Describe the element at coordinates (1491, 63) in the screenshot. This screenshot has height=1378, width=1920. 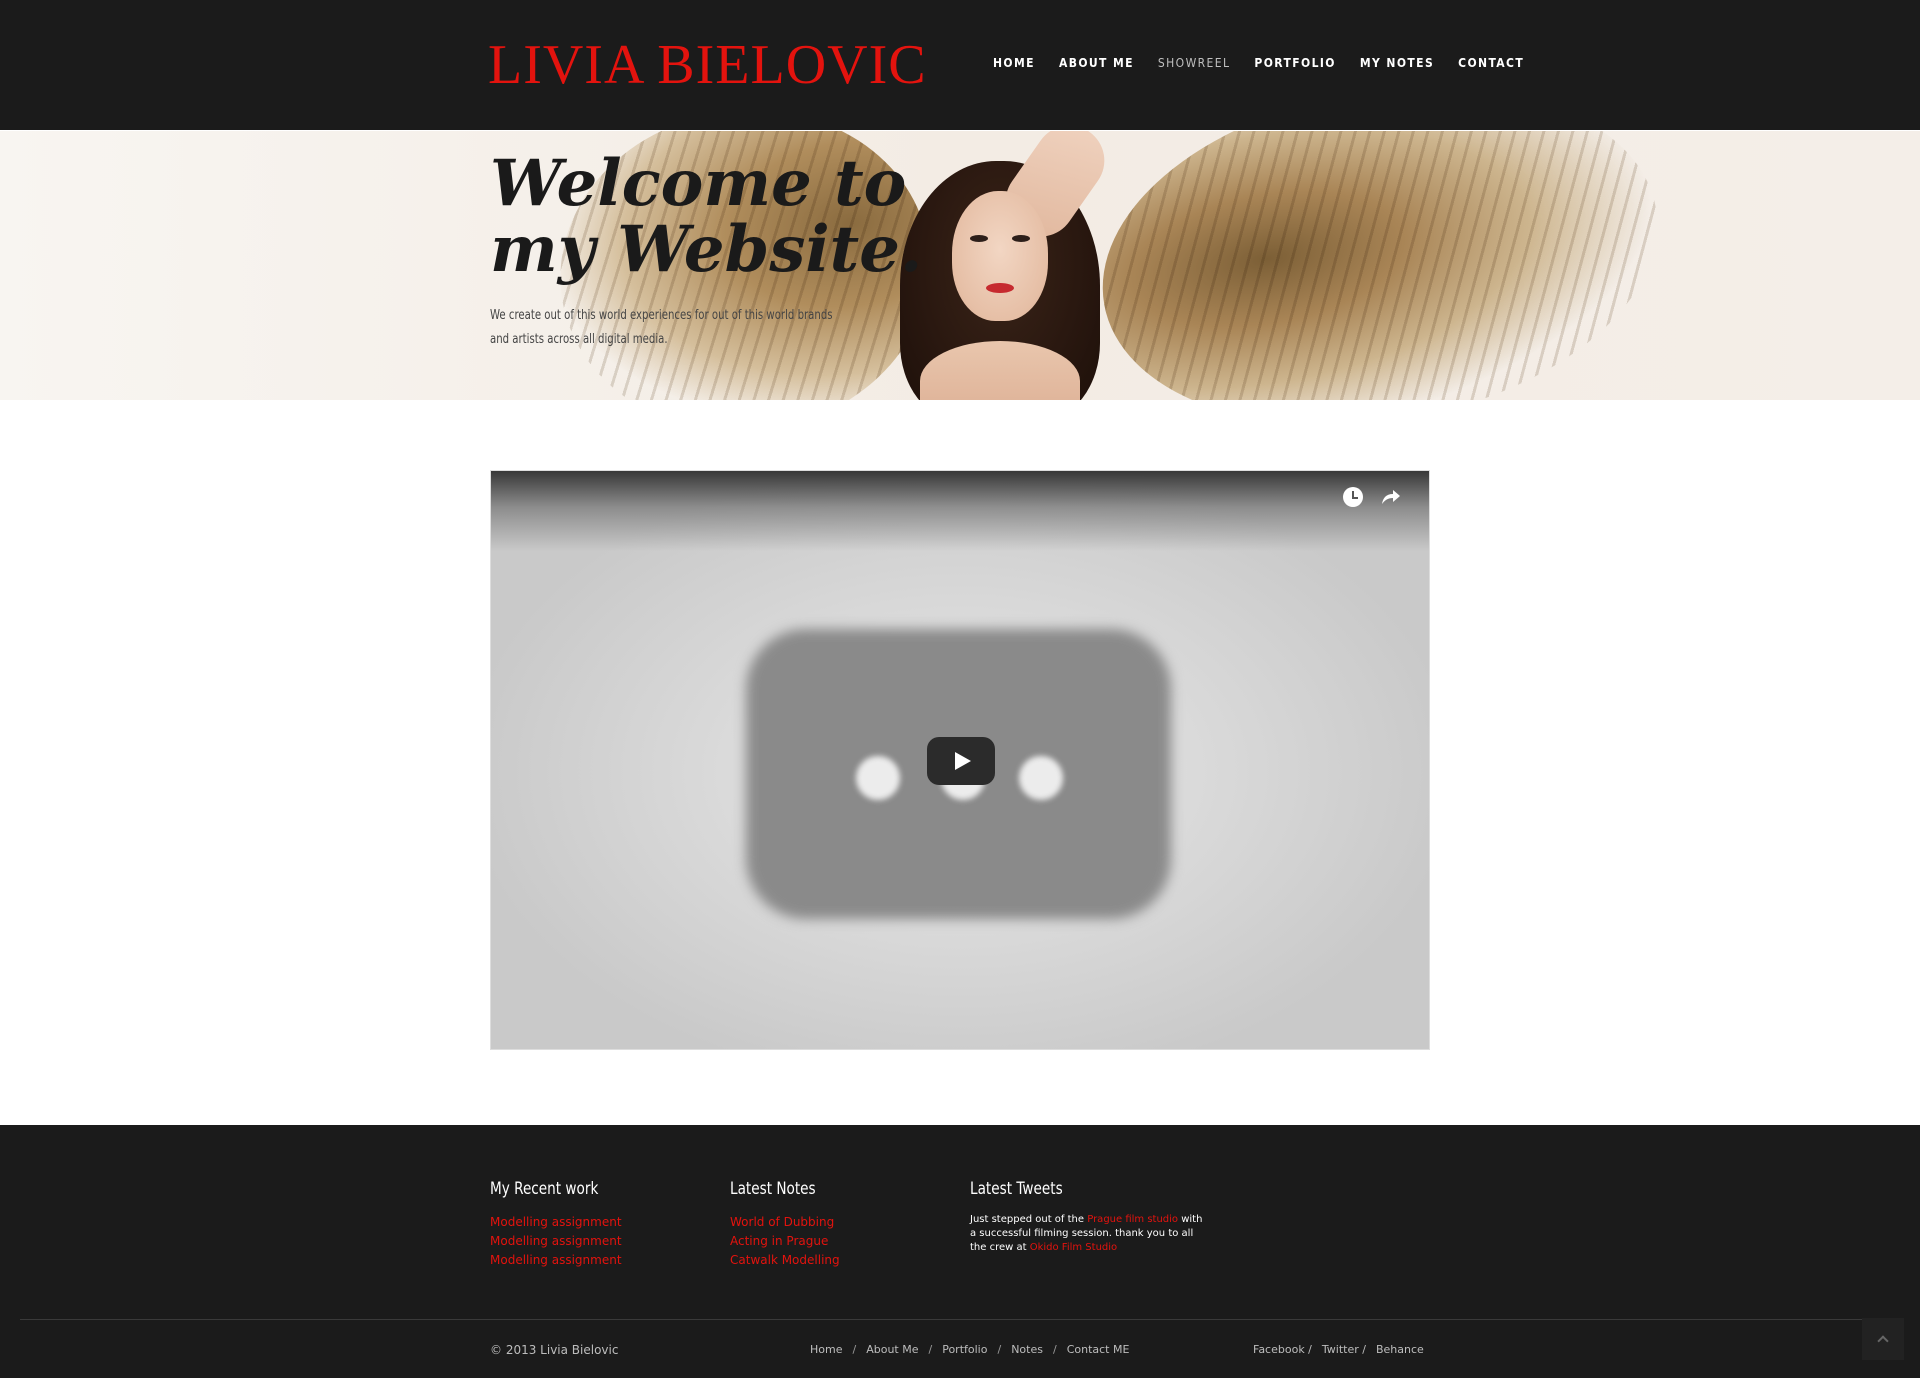
I see `nav-contact: CONTACT` at that location.